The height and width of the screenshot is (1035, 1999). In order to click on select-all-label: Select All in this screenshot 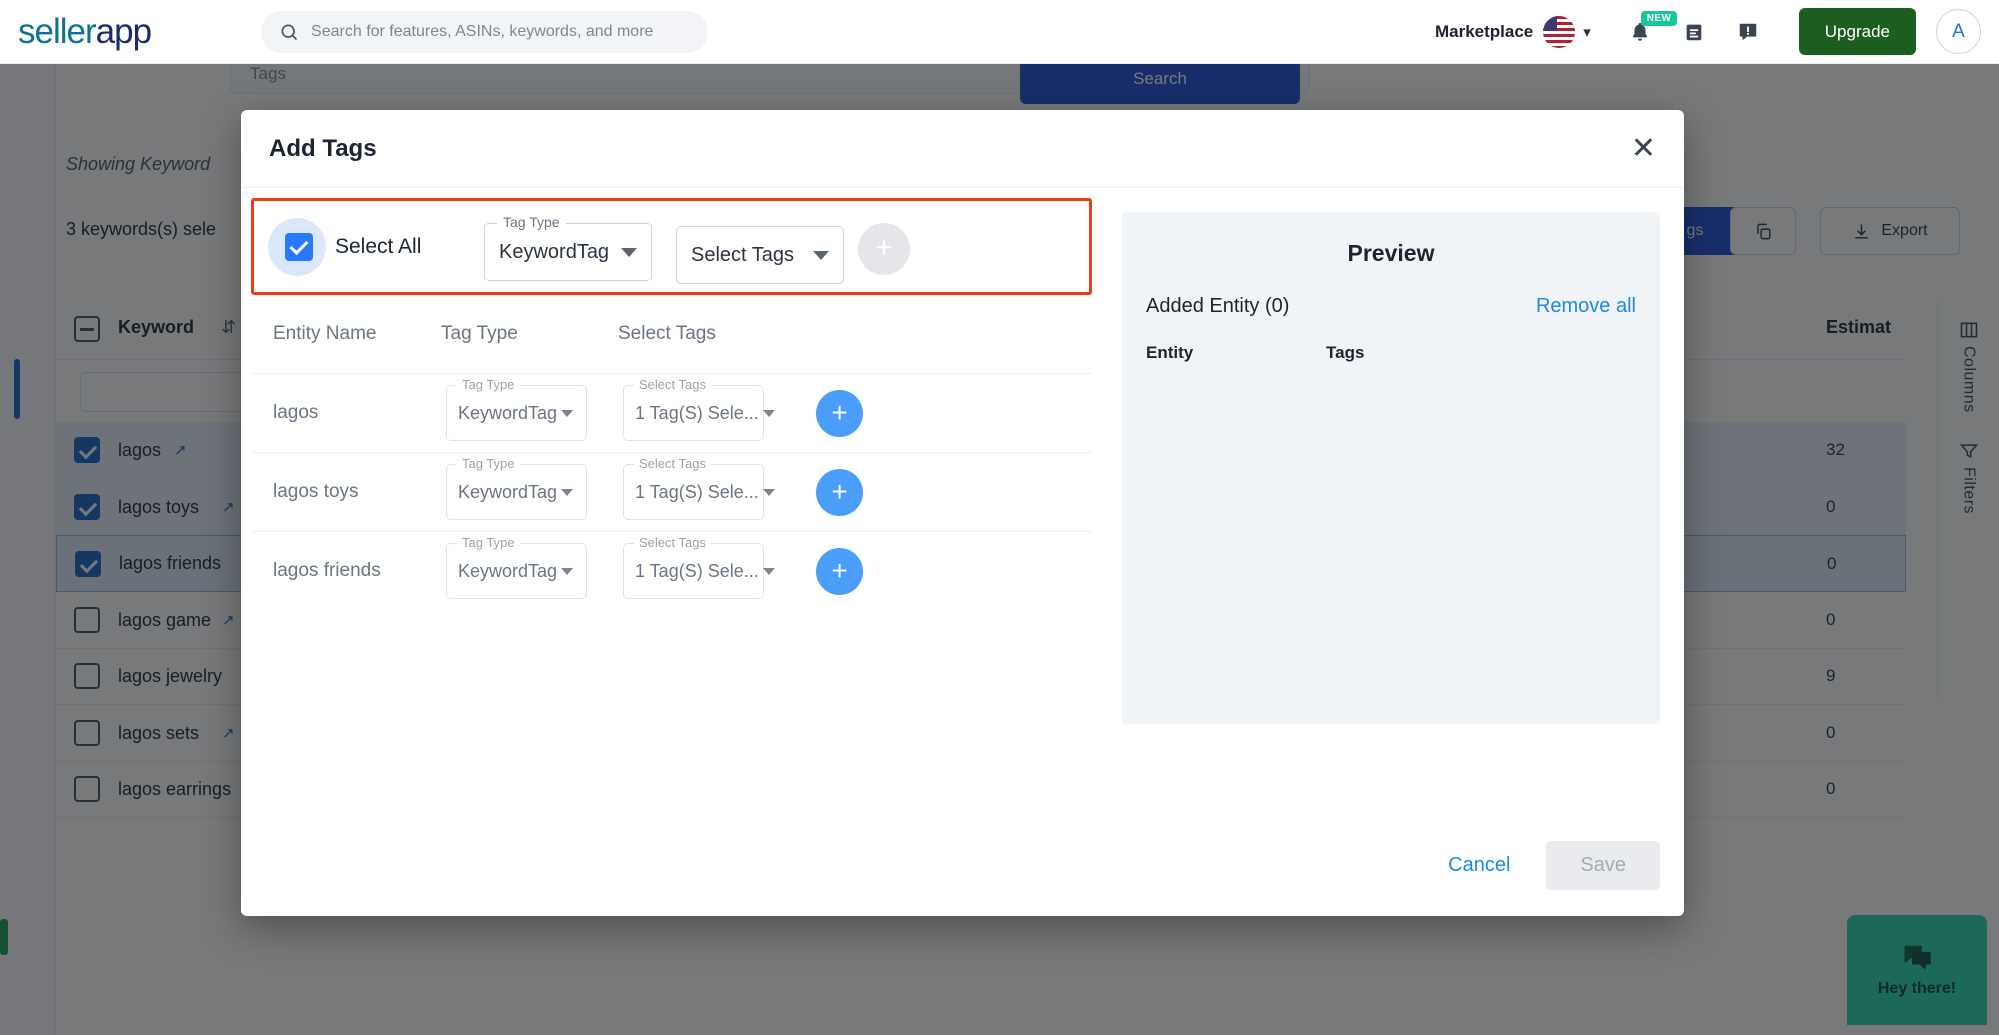, I will do `click(378, 246)`.